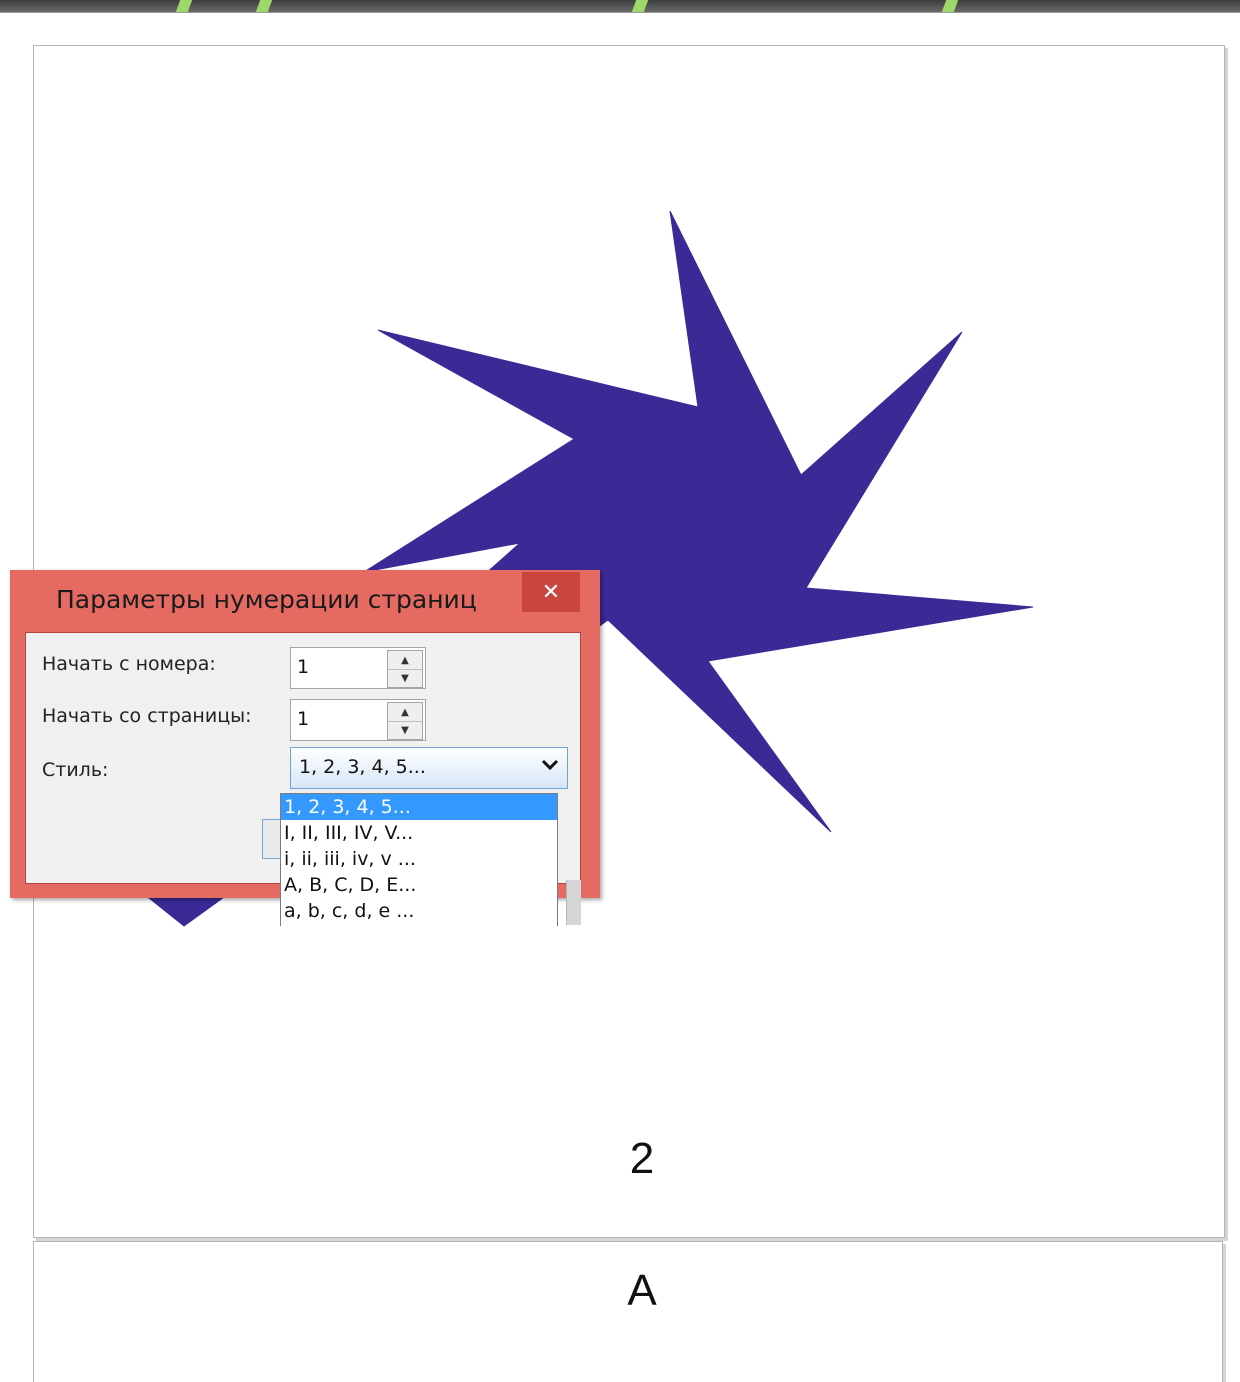 The image size is (1240, 1382). What do you see at coordinates (550, 766) in the screenshot?
I see `chevron-down-icon` at bounding box center [550, 766].